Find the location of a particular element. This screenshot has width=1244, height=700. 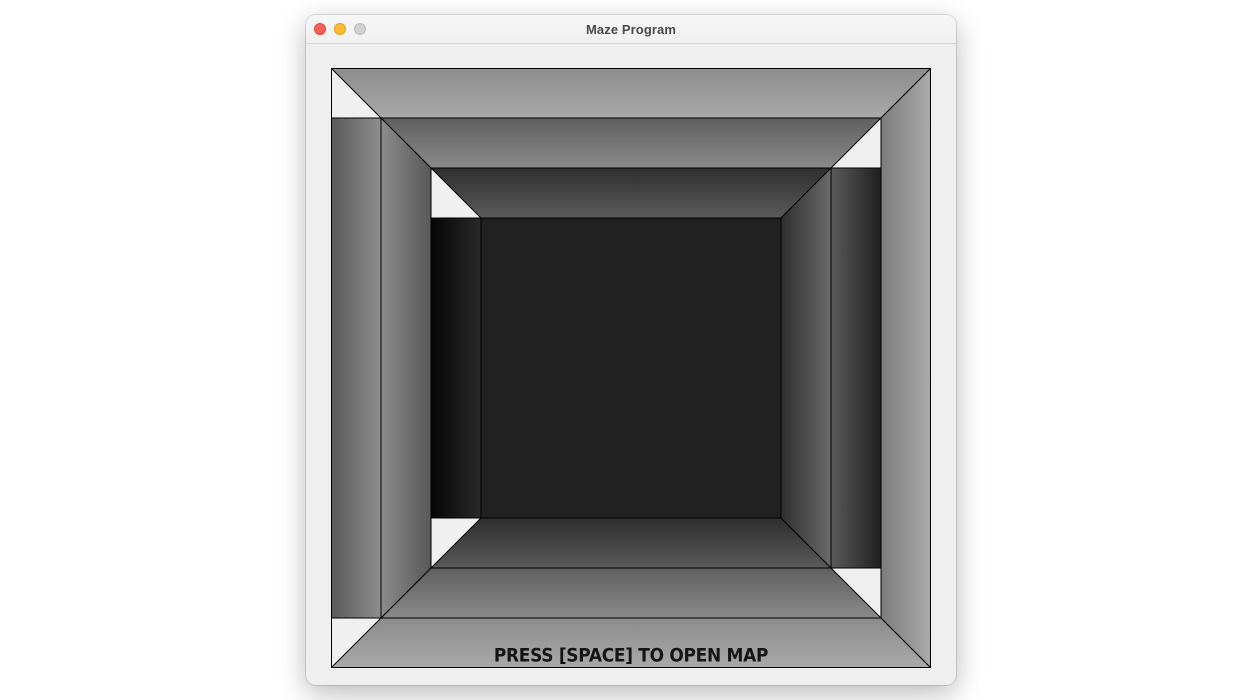

floor-mid is located at coordinates (631, 593).